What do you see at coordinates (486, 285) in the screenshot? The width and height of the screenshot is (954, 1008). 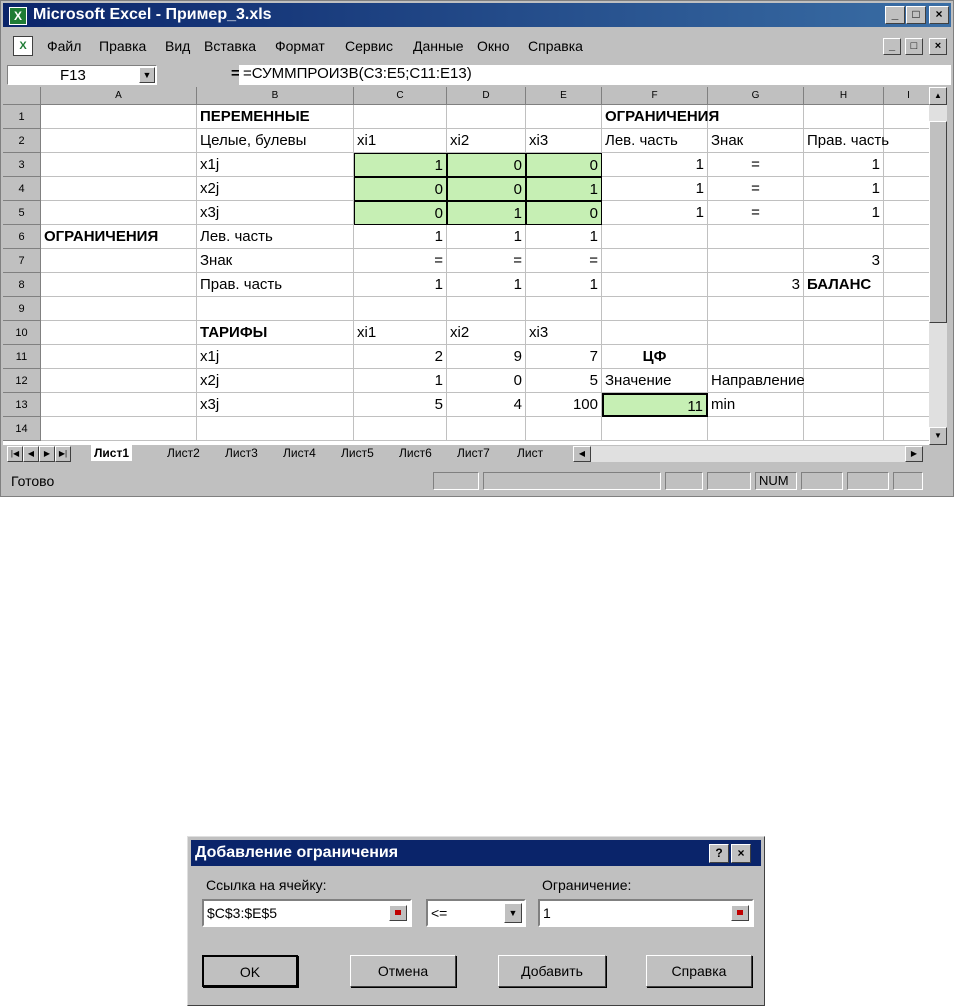 I see `cell-d8: 1` at bounding box center [486, 285].